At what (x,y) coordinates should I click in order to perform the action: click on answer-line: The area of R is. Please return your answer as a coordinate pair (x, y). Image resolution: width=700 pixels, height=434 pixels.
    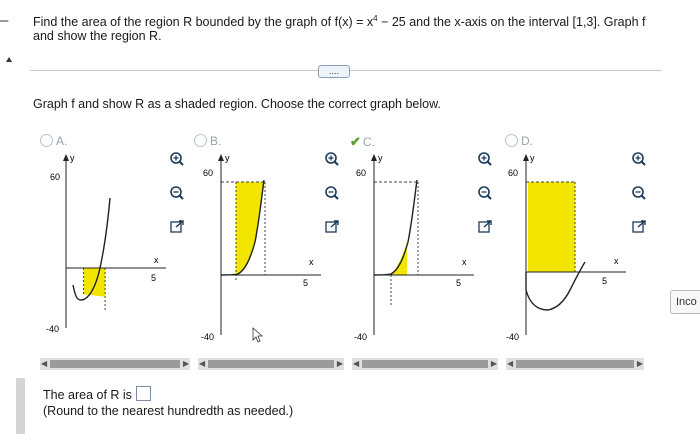
    Looking at the image, I should click on (97, 394).